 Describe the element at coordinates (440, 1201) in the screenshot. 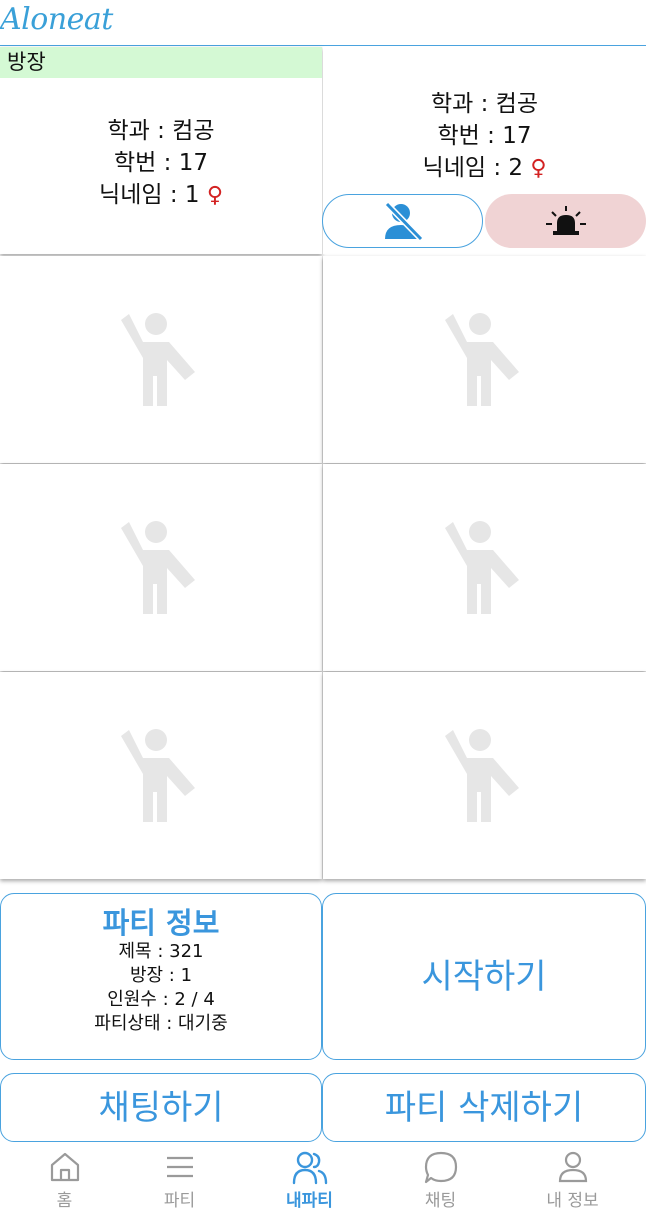

I see `nav-chat-label: 채팅` at that location.